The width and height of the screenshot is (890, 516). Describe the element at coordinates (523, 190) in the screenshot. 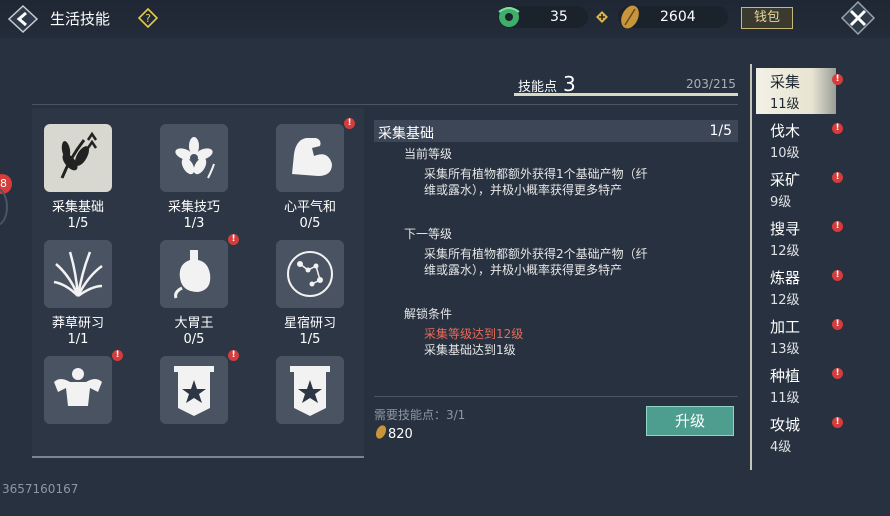

I see `current-level-desc-2: 维或露水），并极小概率获得更多特产` at that location.